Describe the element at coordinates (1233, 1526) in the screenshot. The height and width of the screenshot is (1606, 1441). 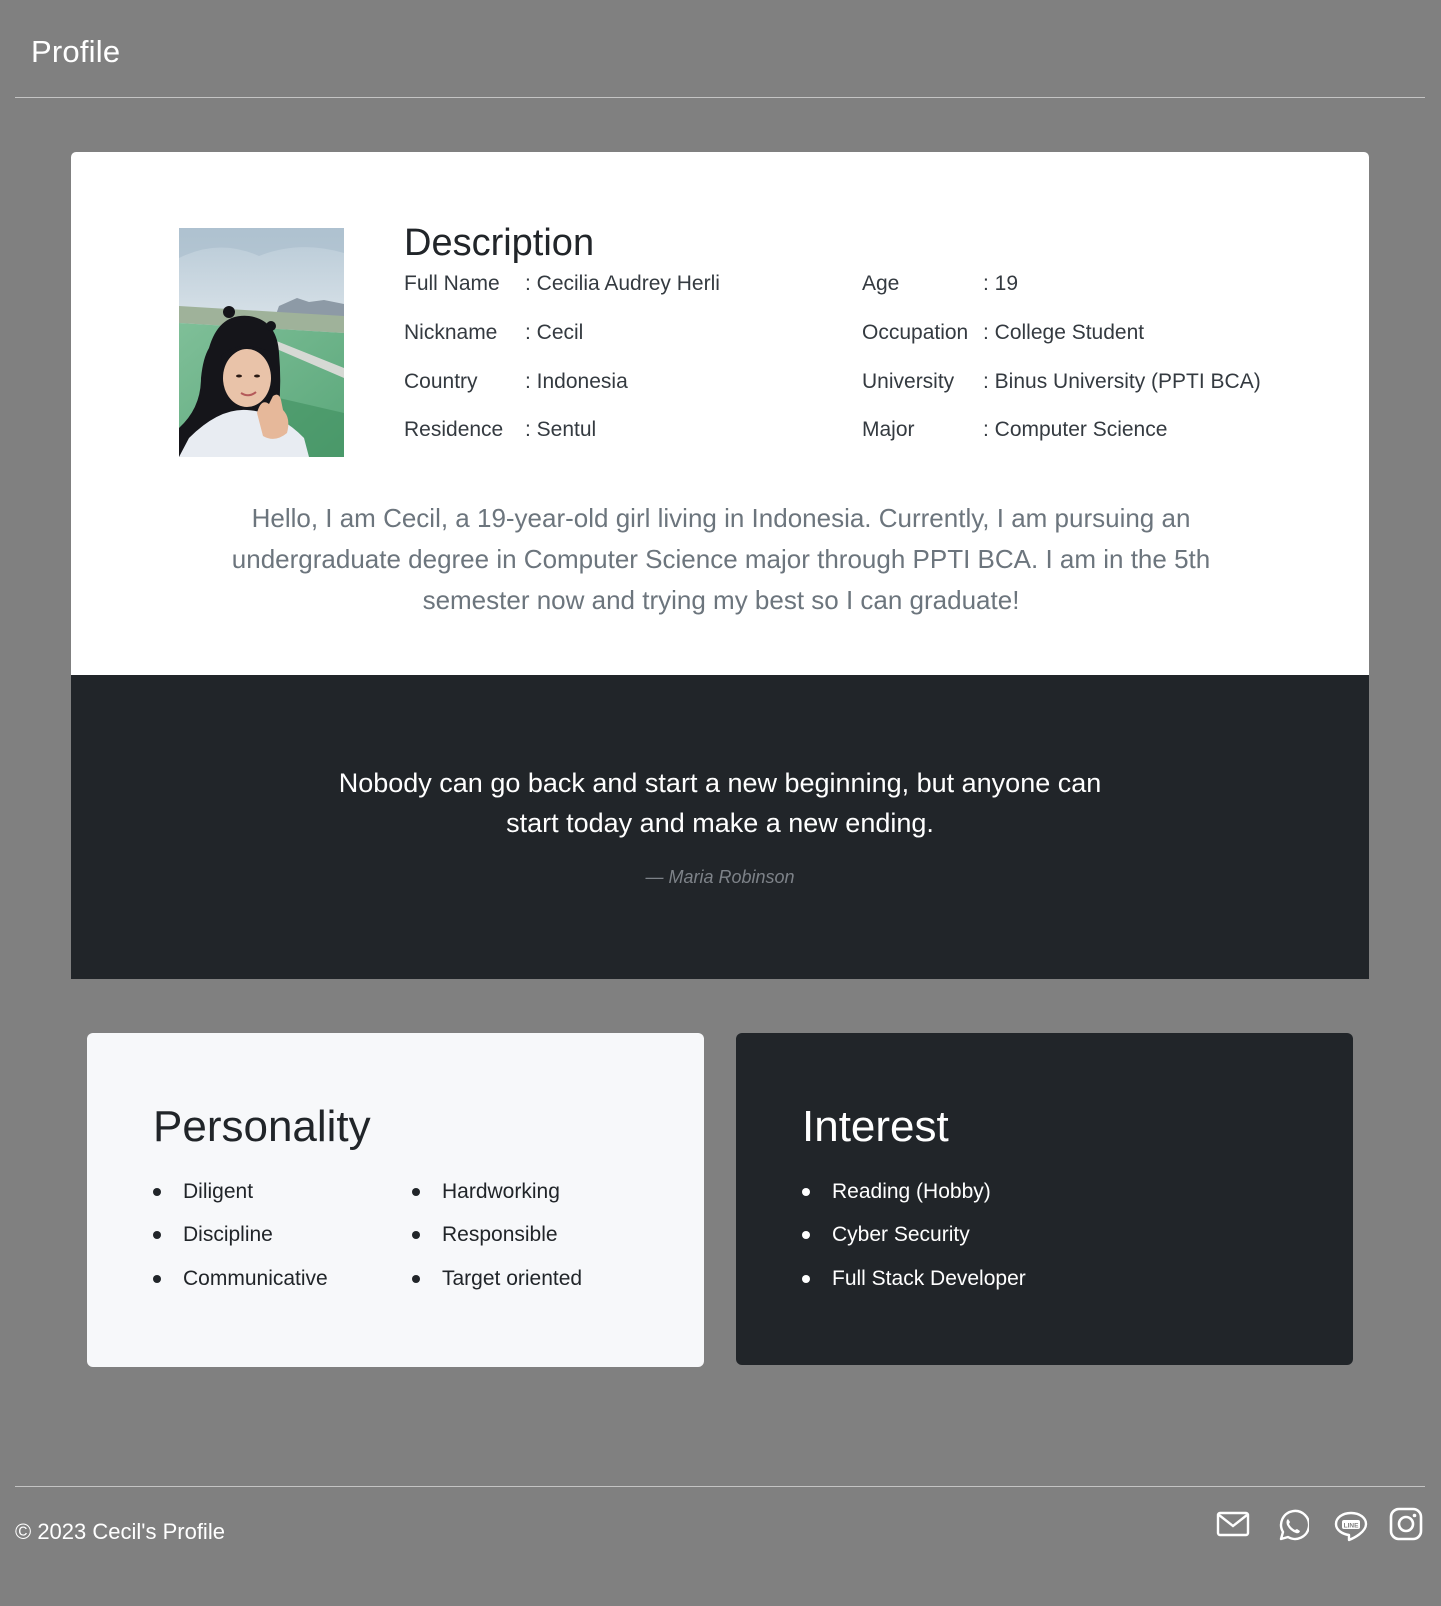
I see `mail-icon` at that location.